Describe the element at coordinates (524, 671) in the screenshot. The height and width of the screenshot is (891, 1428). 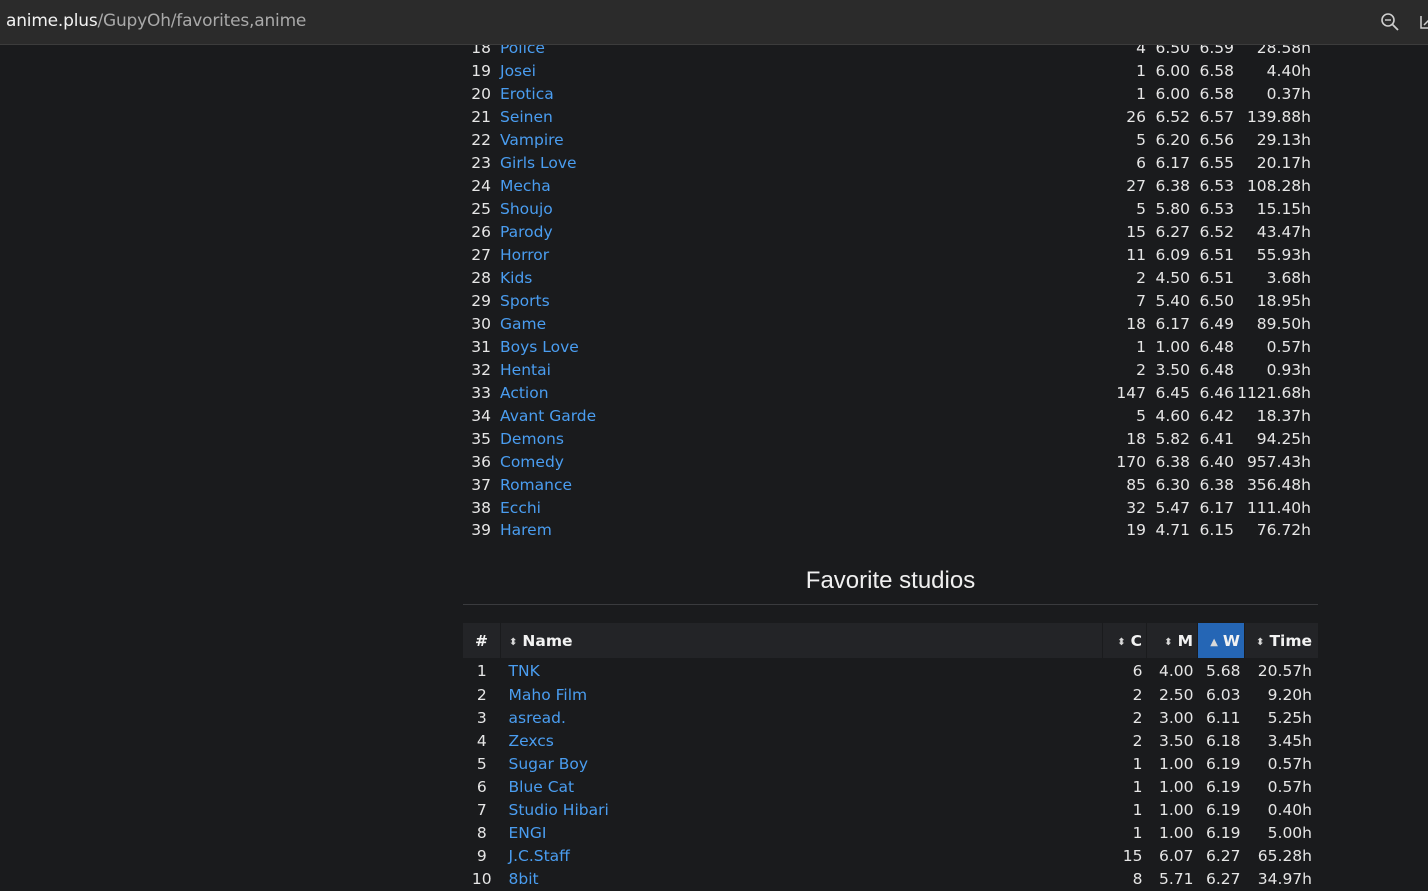
I see `name-link: TNK` at that location.